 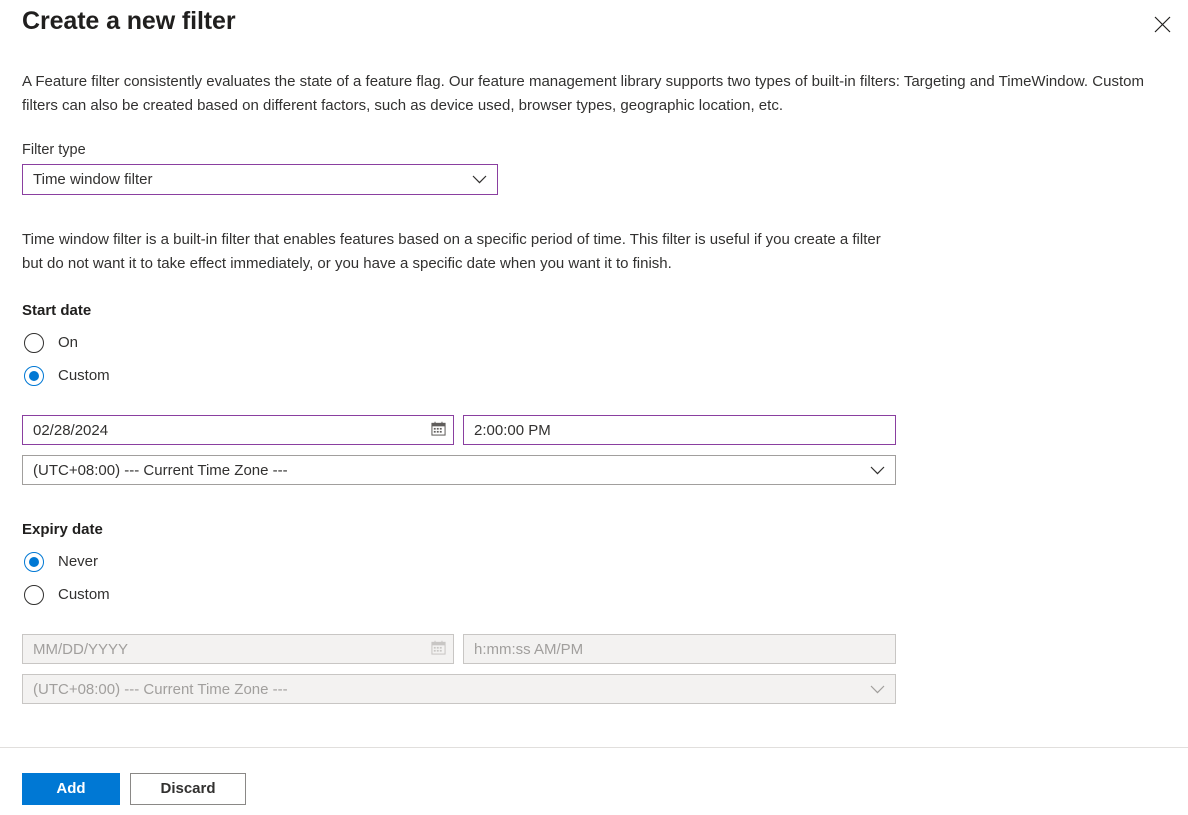 I want to click on expiry-time-input, so click(x=679, y=649).